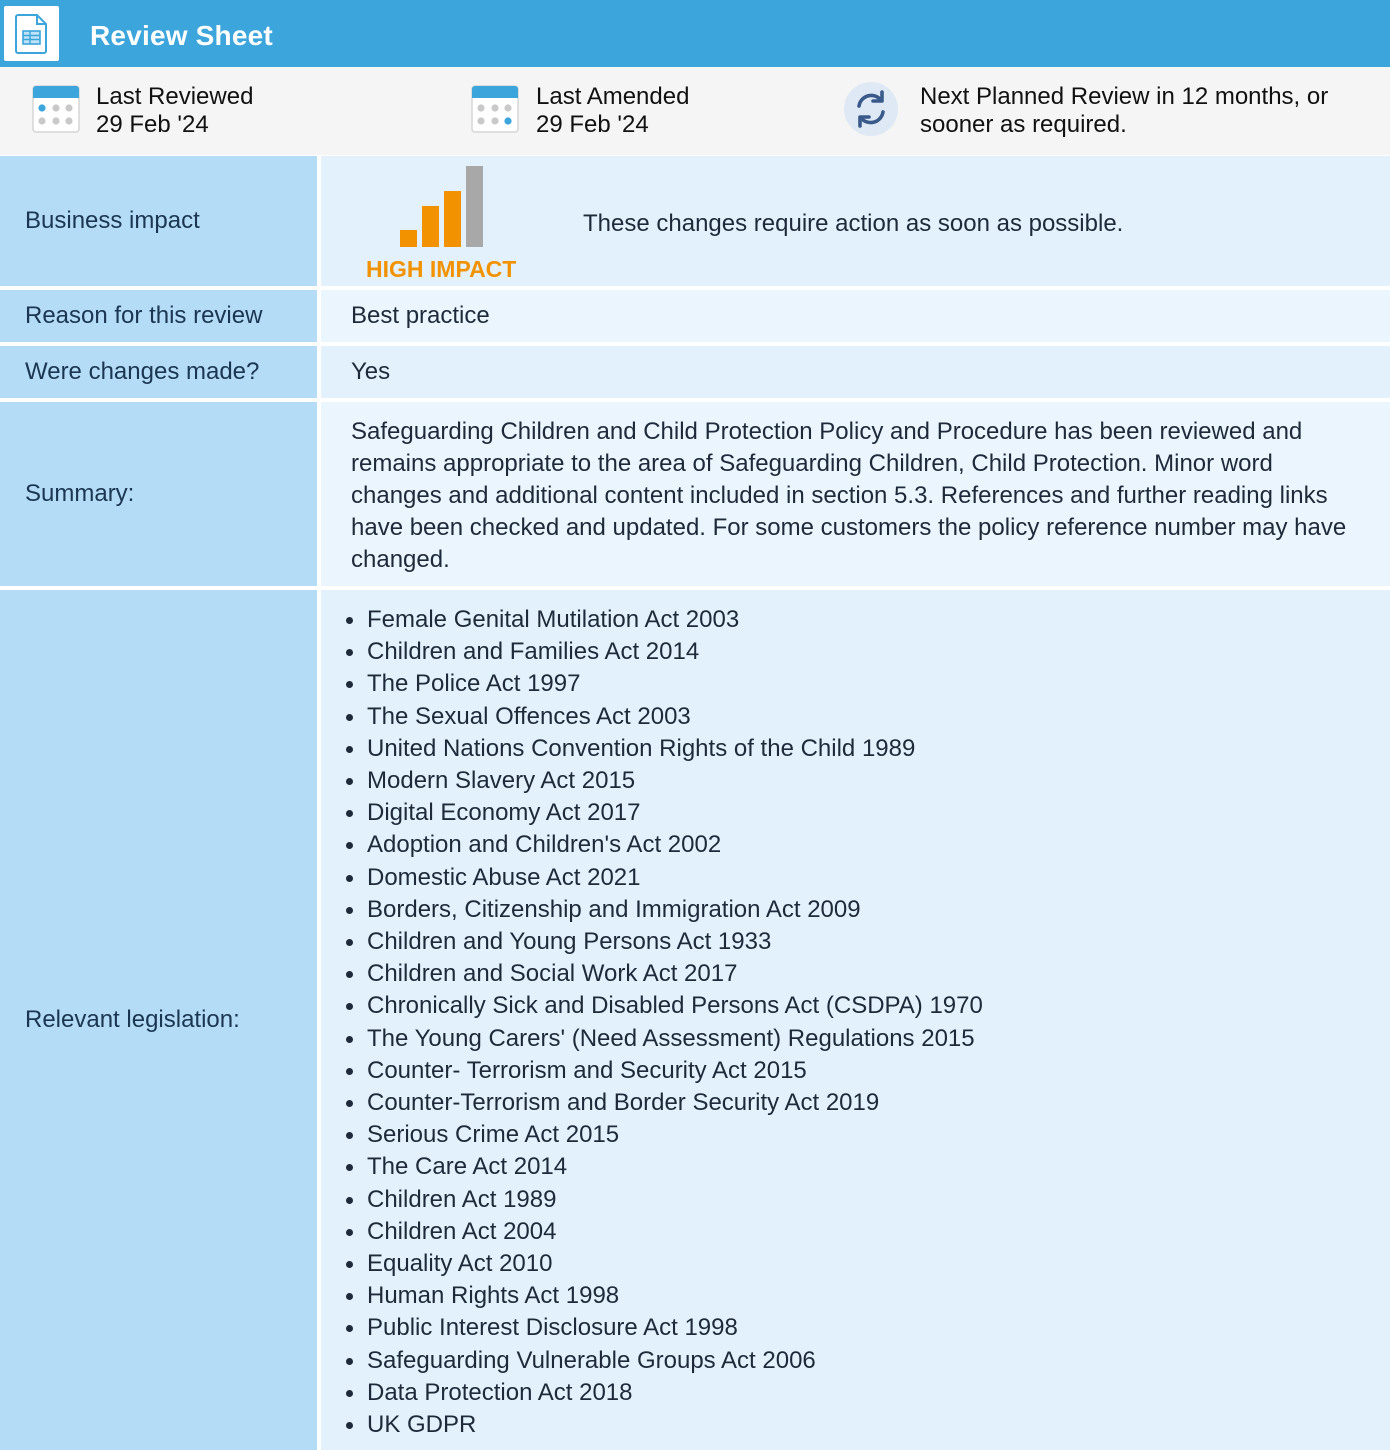 The height and width of the screenshot is (1450, 1390). What do you see at coordinates (175, 96) in the screenshot?
I see `last-reviewed-label: Last Reviewed` at bounding box center [175, 96].